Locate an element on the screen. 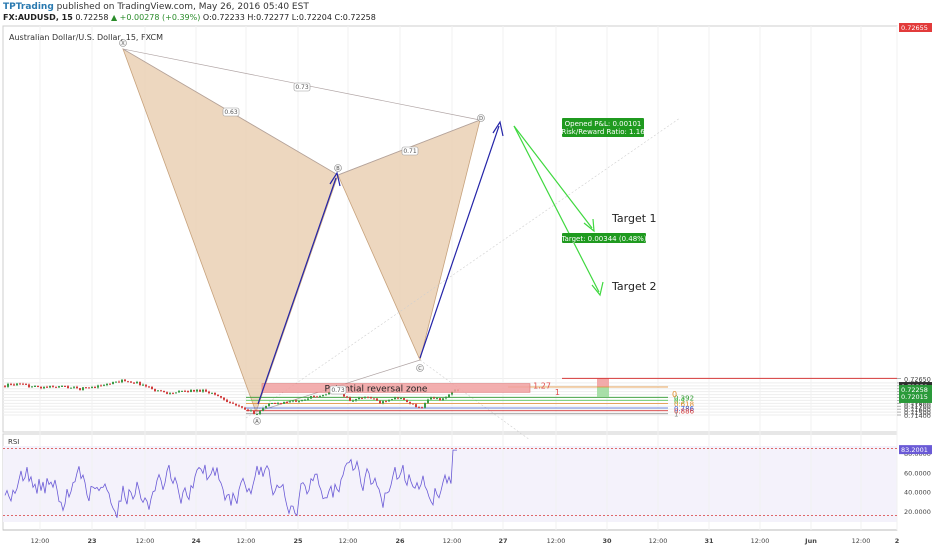 The width and height of the screenshot is (932, 550). pnl-line1: Opened P&L: 0.00101 is located at coordinates (603, 124).